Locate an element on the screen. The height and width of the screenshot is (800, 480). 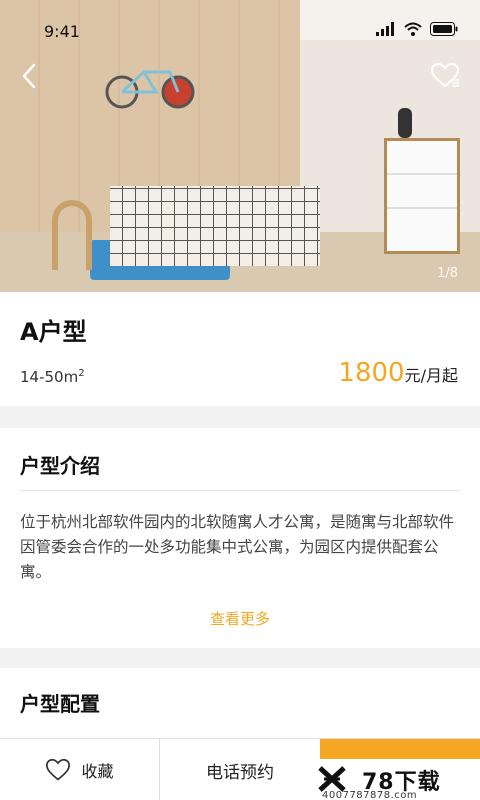
unit-title: A户型 is located at coordinates (53, 332).